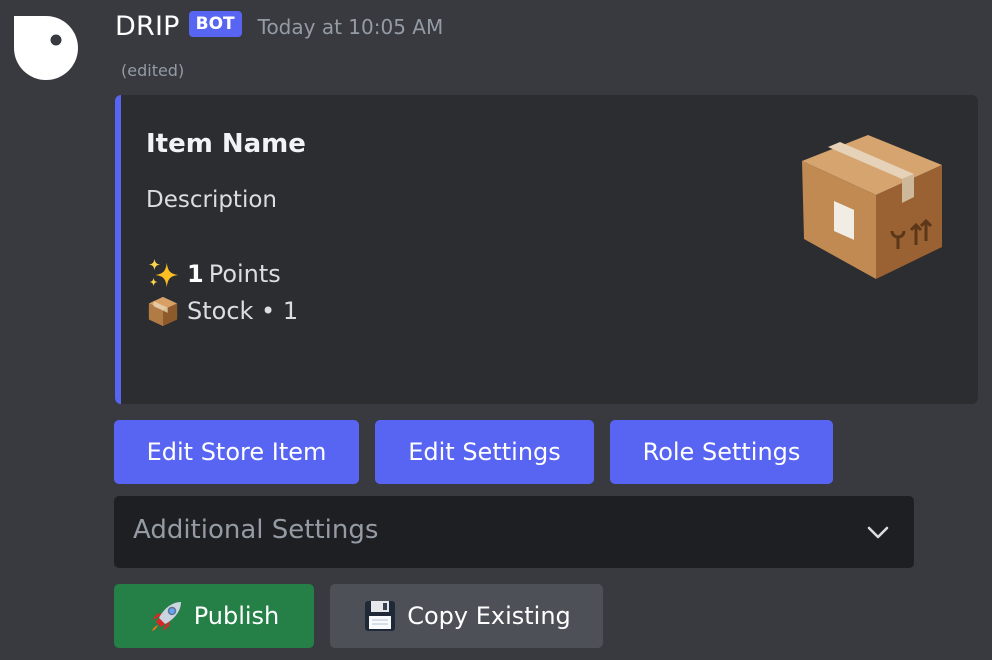 This screenshot has width=992, height=660. What do you see at coordinates (163, 273) in the screenshot?
I see `sparkles-icon` at bounding box center [163, 273].